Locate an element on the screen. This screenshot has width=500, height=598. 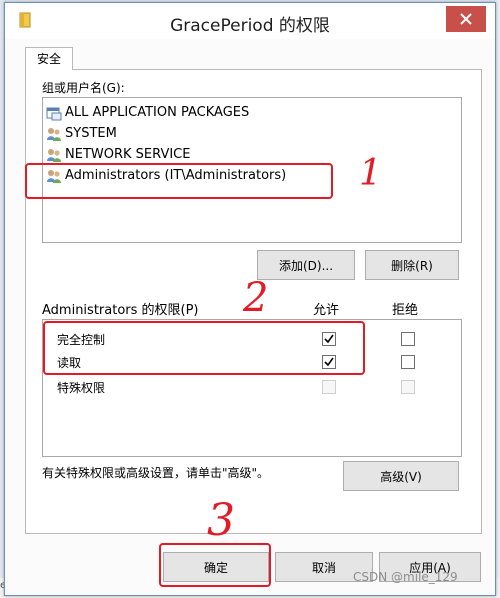
annotation-number-3: 3 is located at coordinates (221, 520).